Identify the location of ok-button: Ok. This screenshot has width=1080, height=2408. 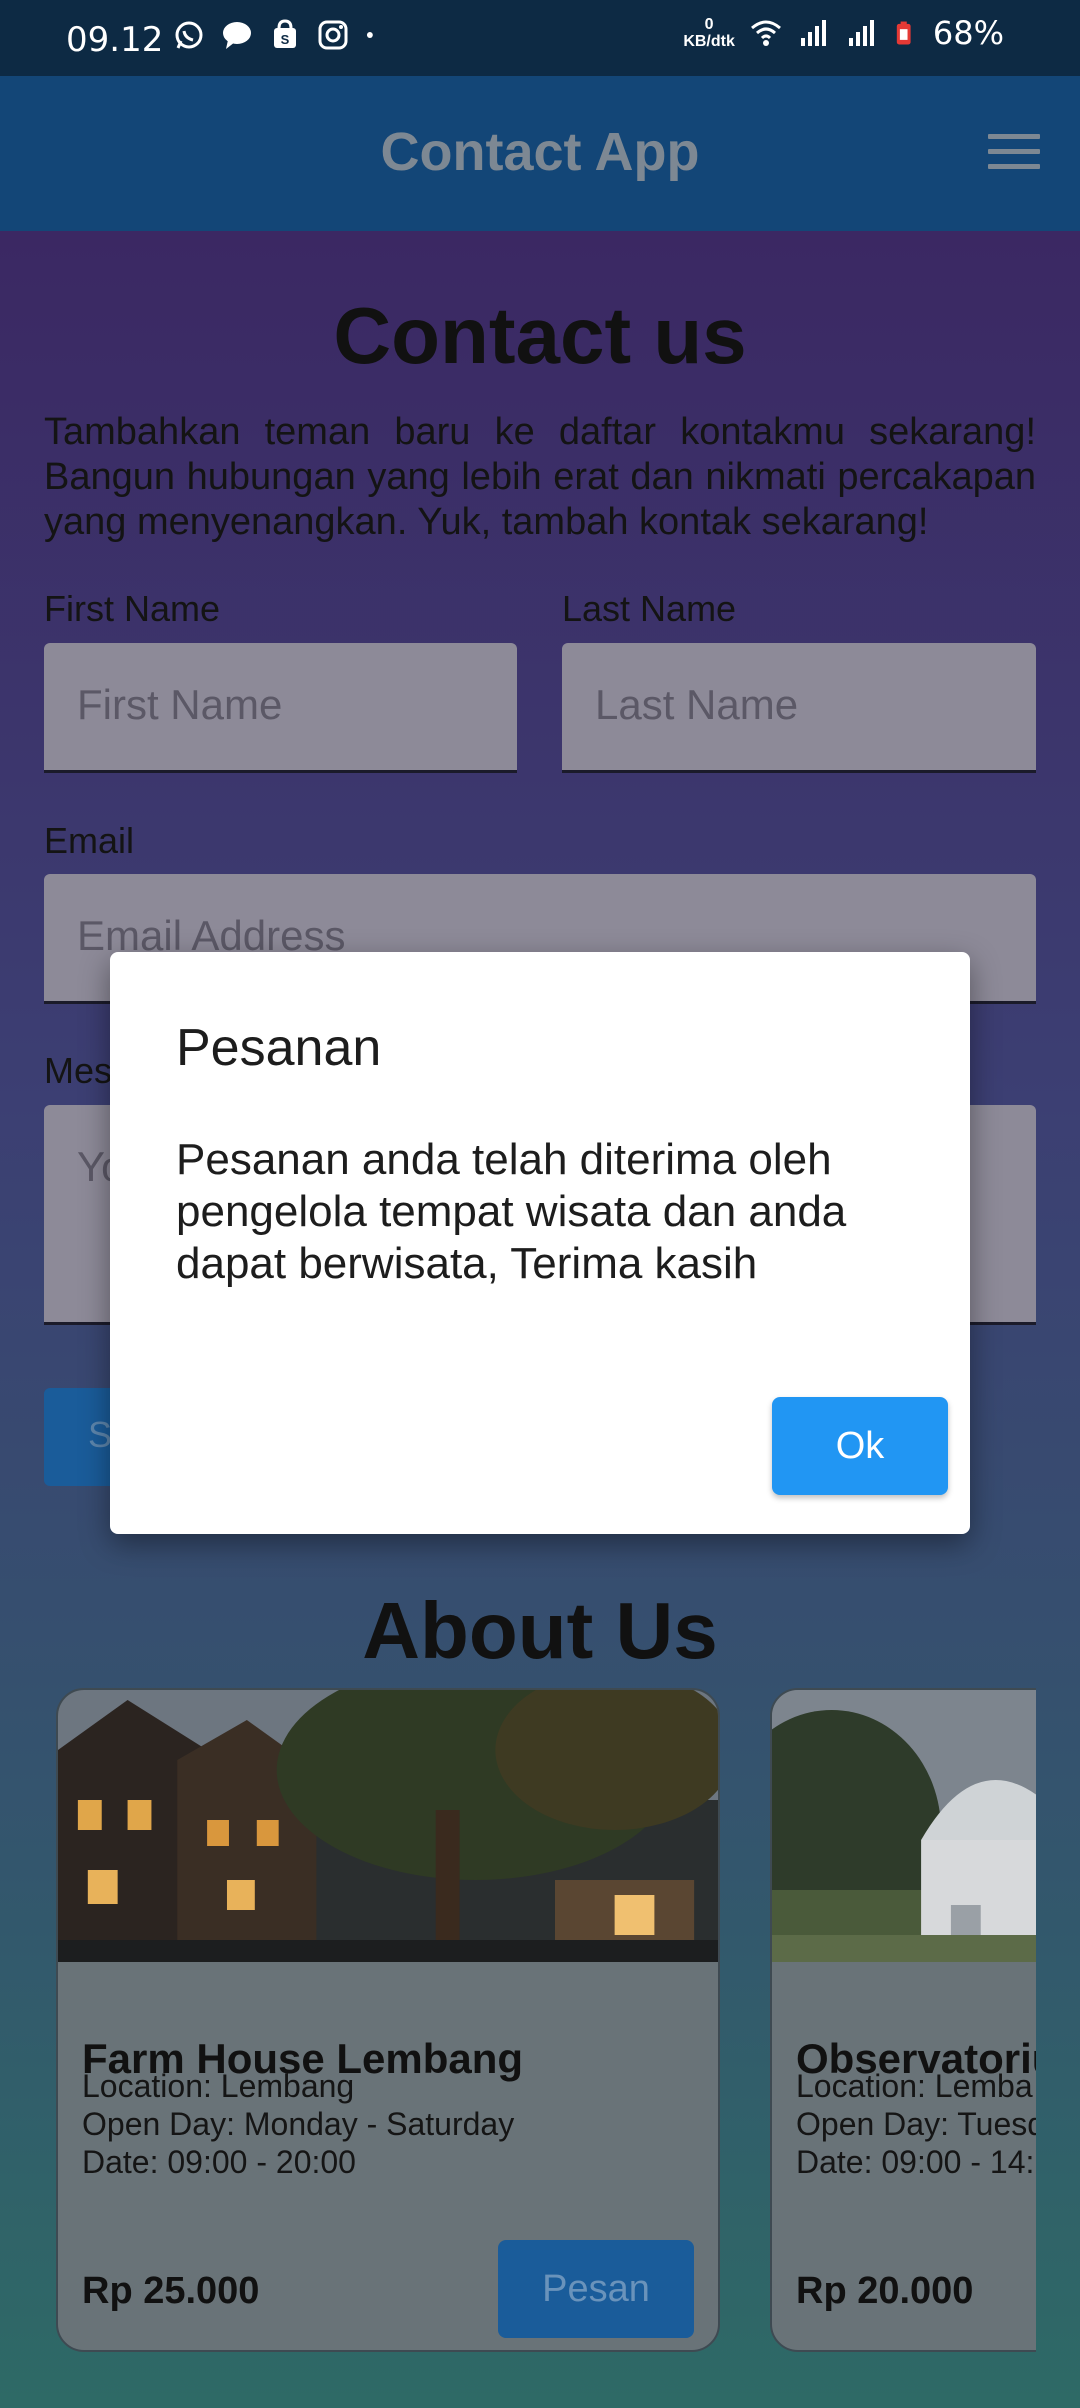
(860, 1446).